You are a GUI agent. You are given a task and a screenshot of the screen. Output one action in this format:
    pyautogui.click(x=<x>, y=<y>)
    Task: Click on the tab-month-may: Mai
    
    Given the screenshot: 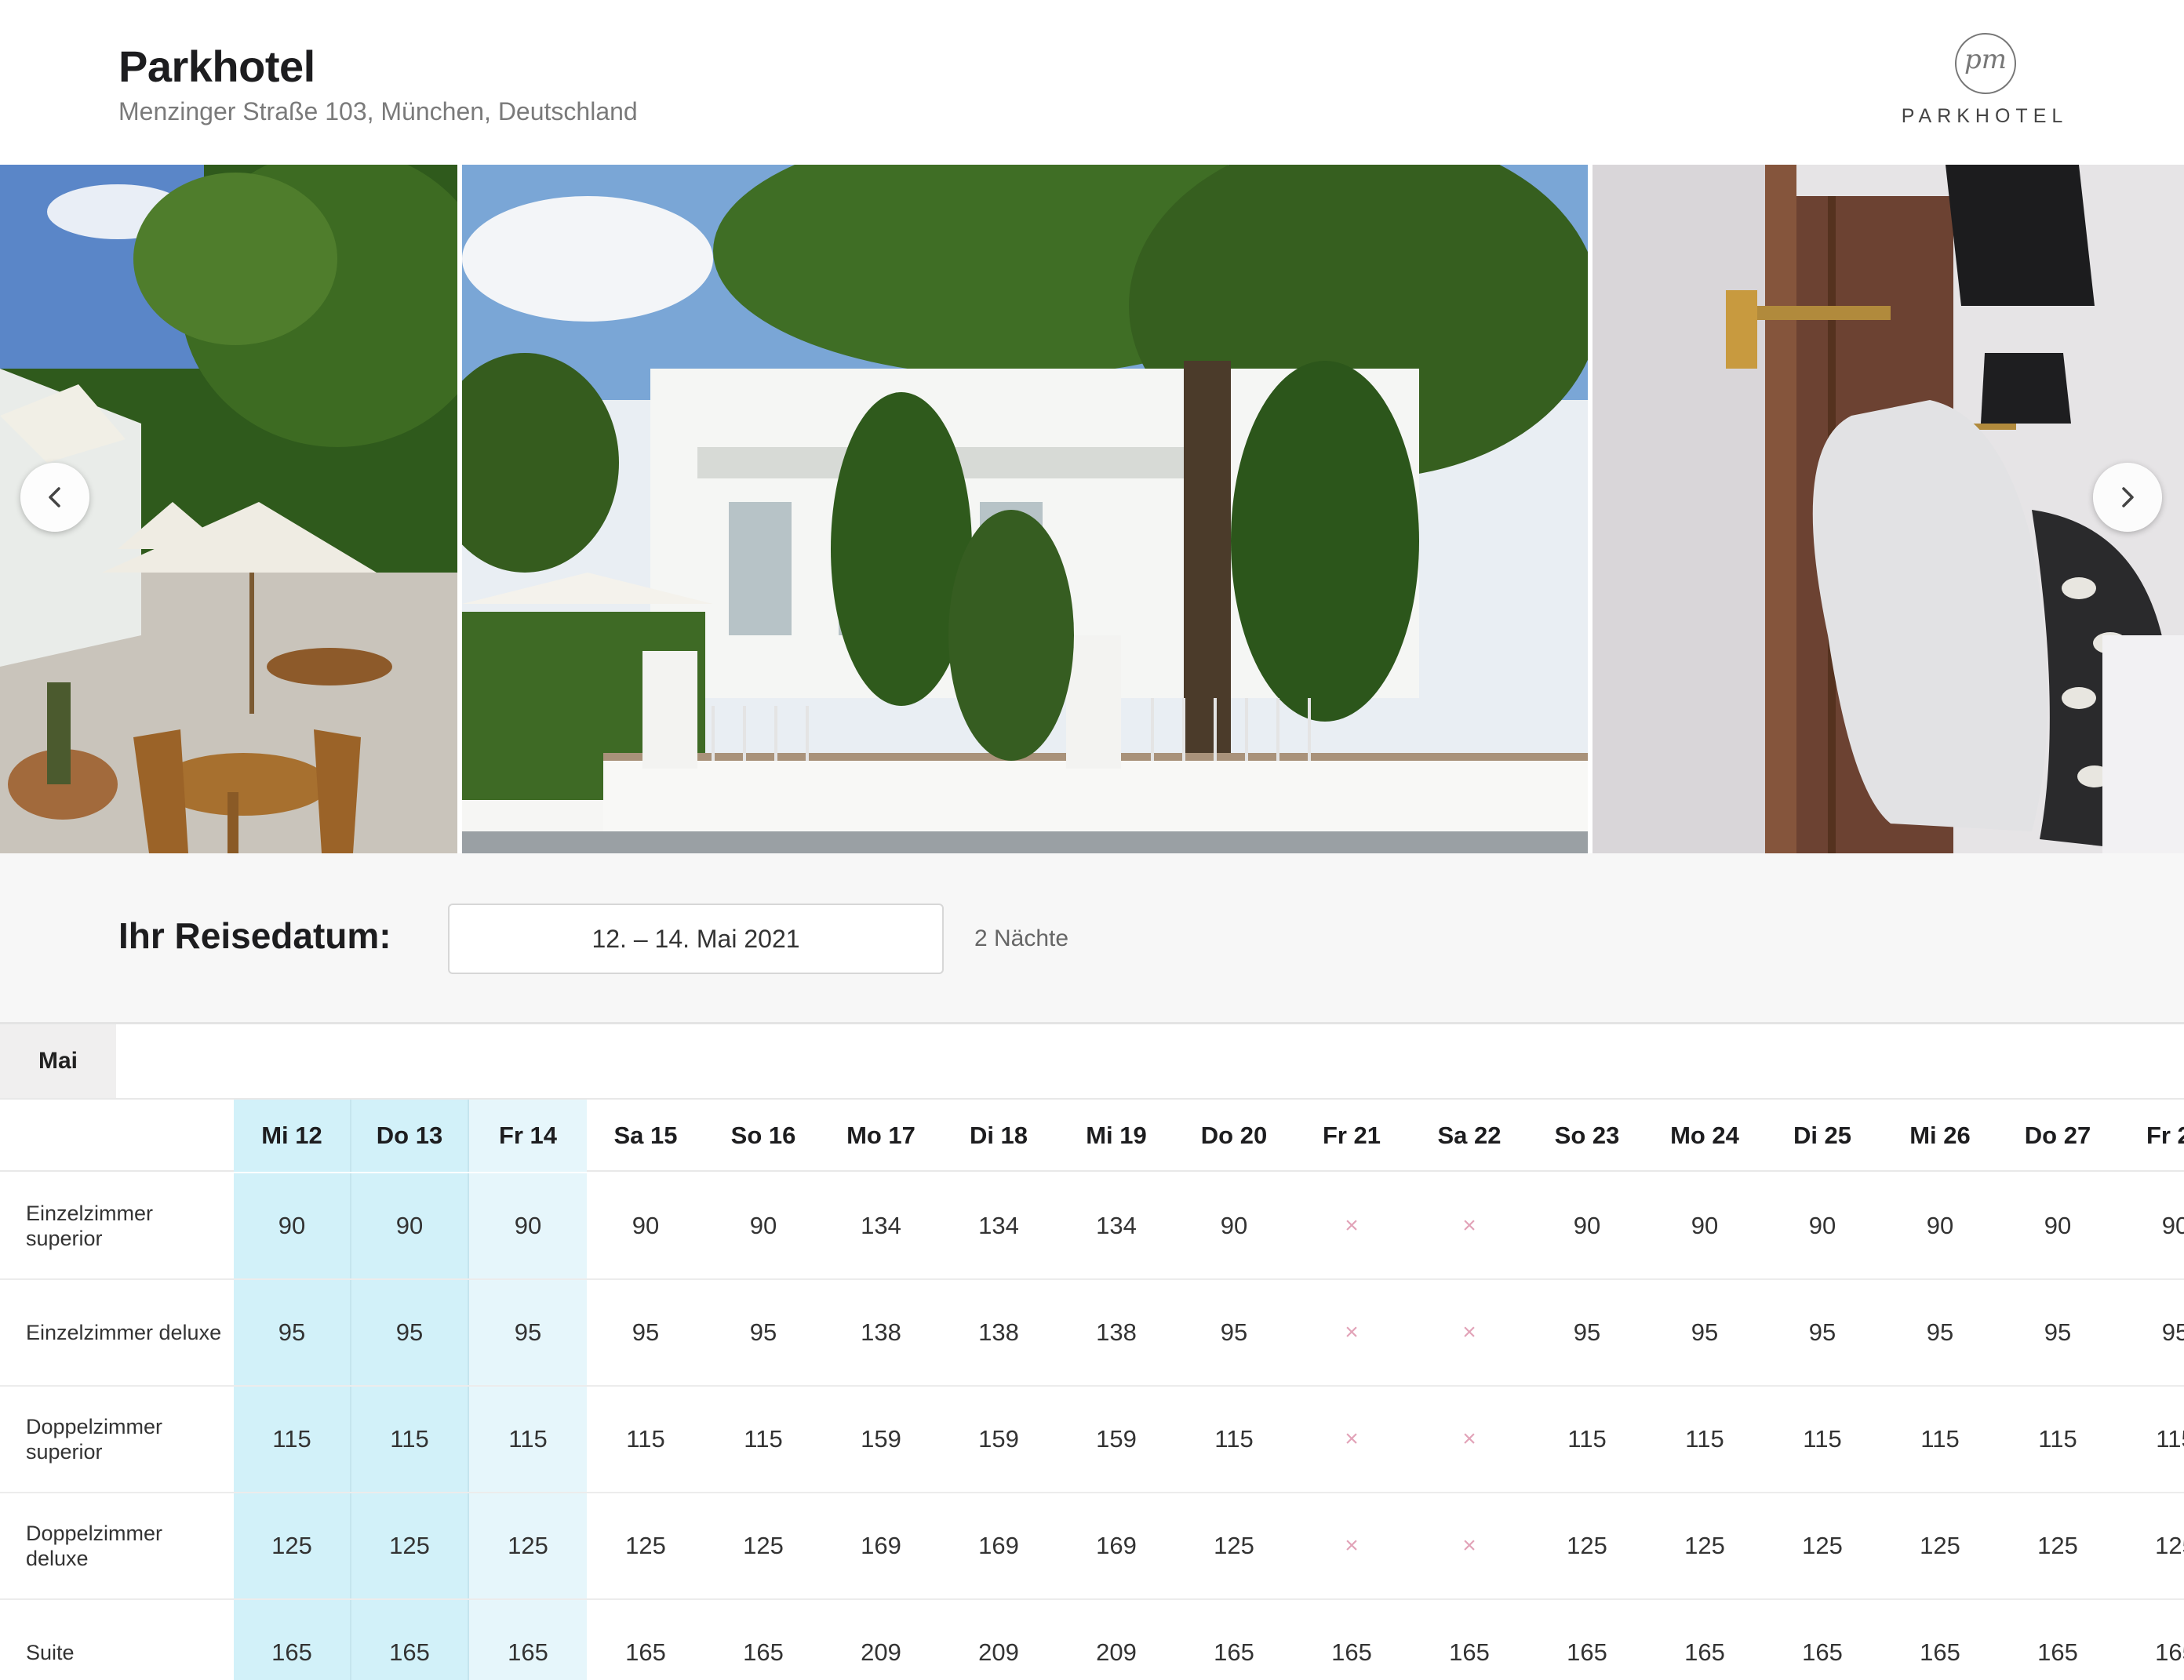 What is the action you would take?
    pyautogui.click(x=58, y=1061)
    